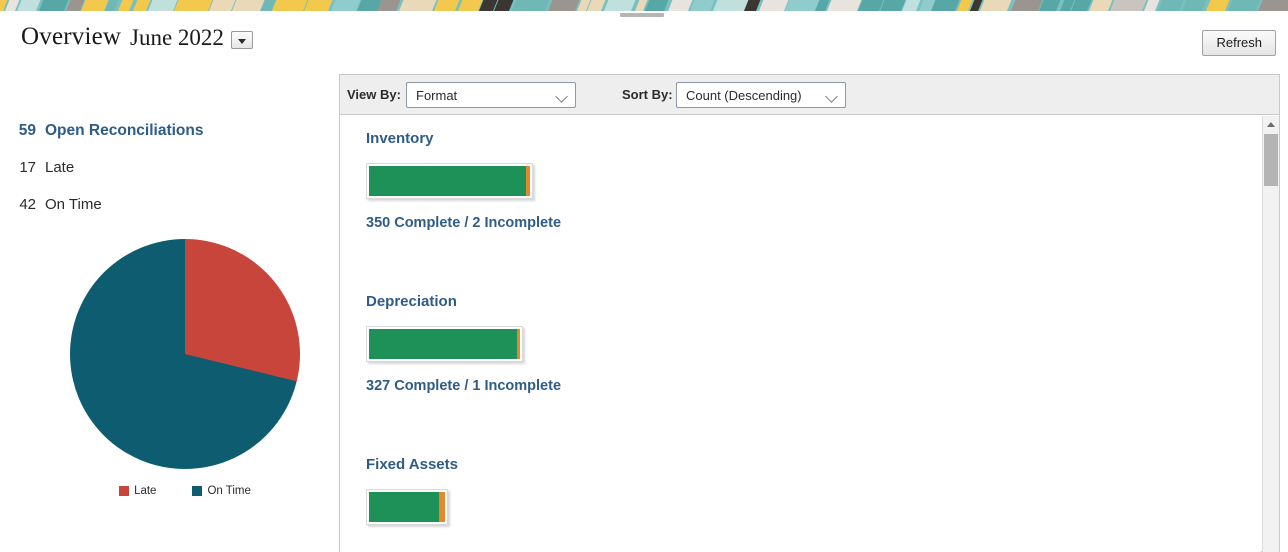  Describe the element at coordinates (642, 15) in the screenshot. I see `panel-drag-handle` at that location.